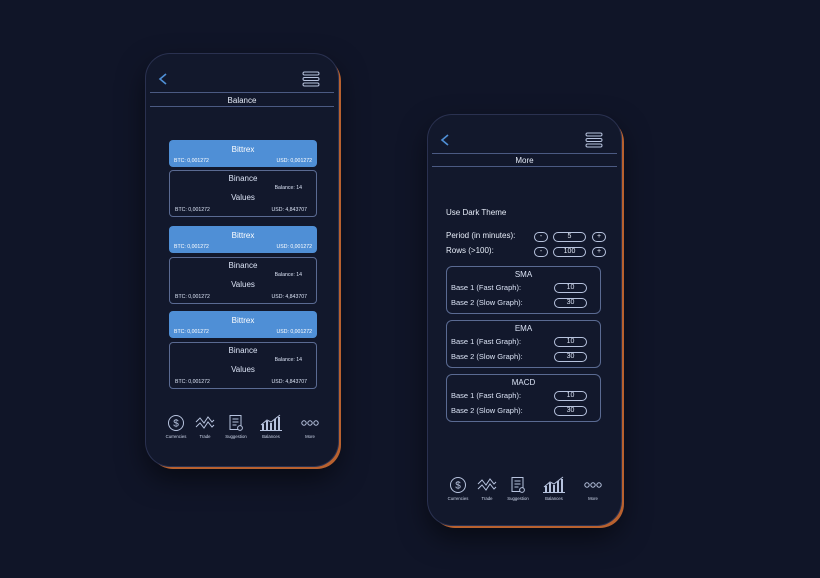 The height and width of the screenshot is (578, 820). I want to click on period-label: Period (in minutes):, so click(481, 235).